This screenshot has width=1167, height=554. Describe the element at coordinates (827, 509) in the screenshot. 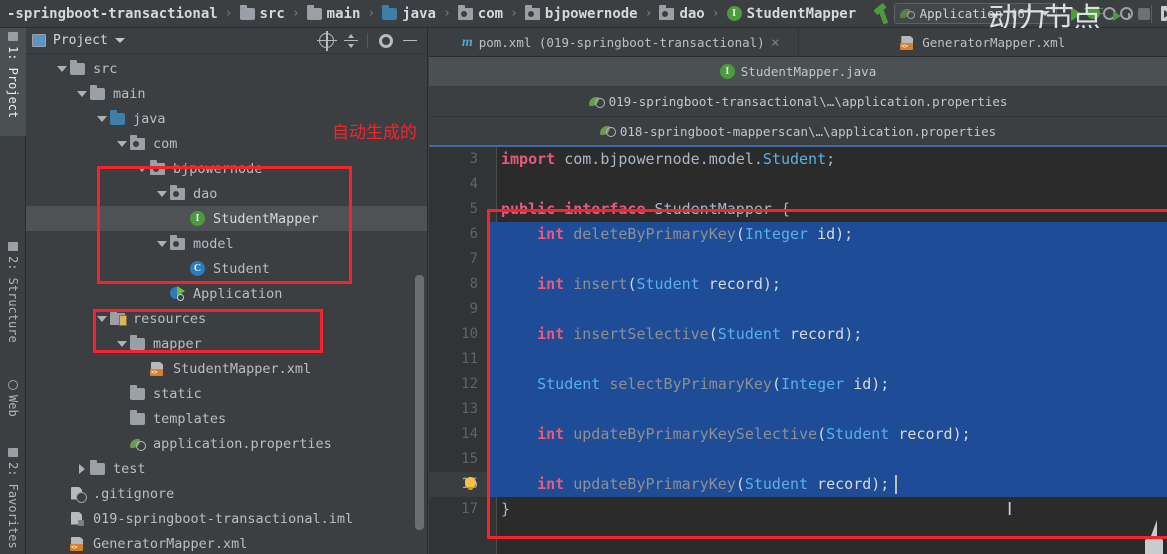

I see `code-line: }` at that location.